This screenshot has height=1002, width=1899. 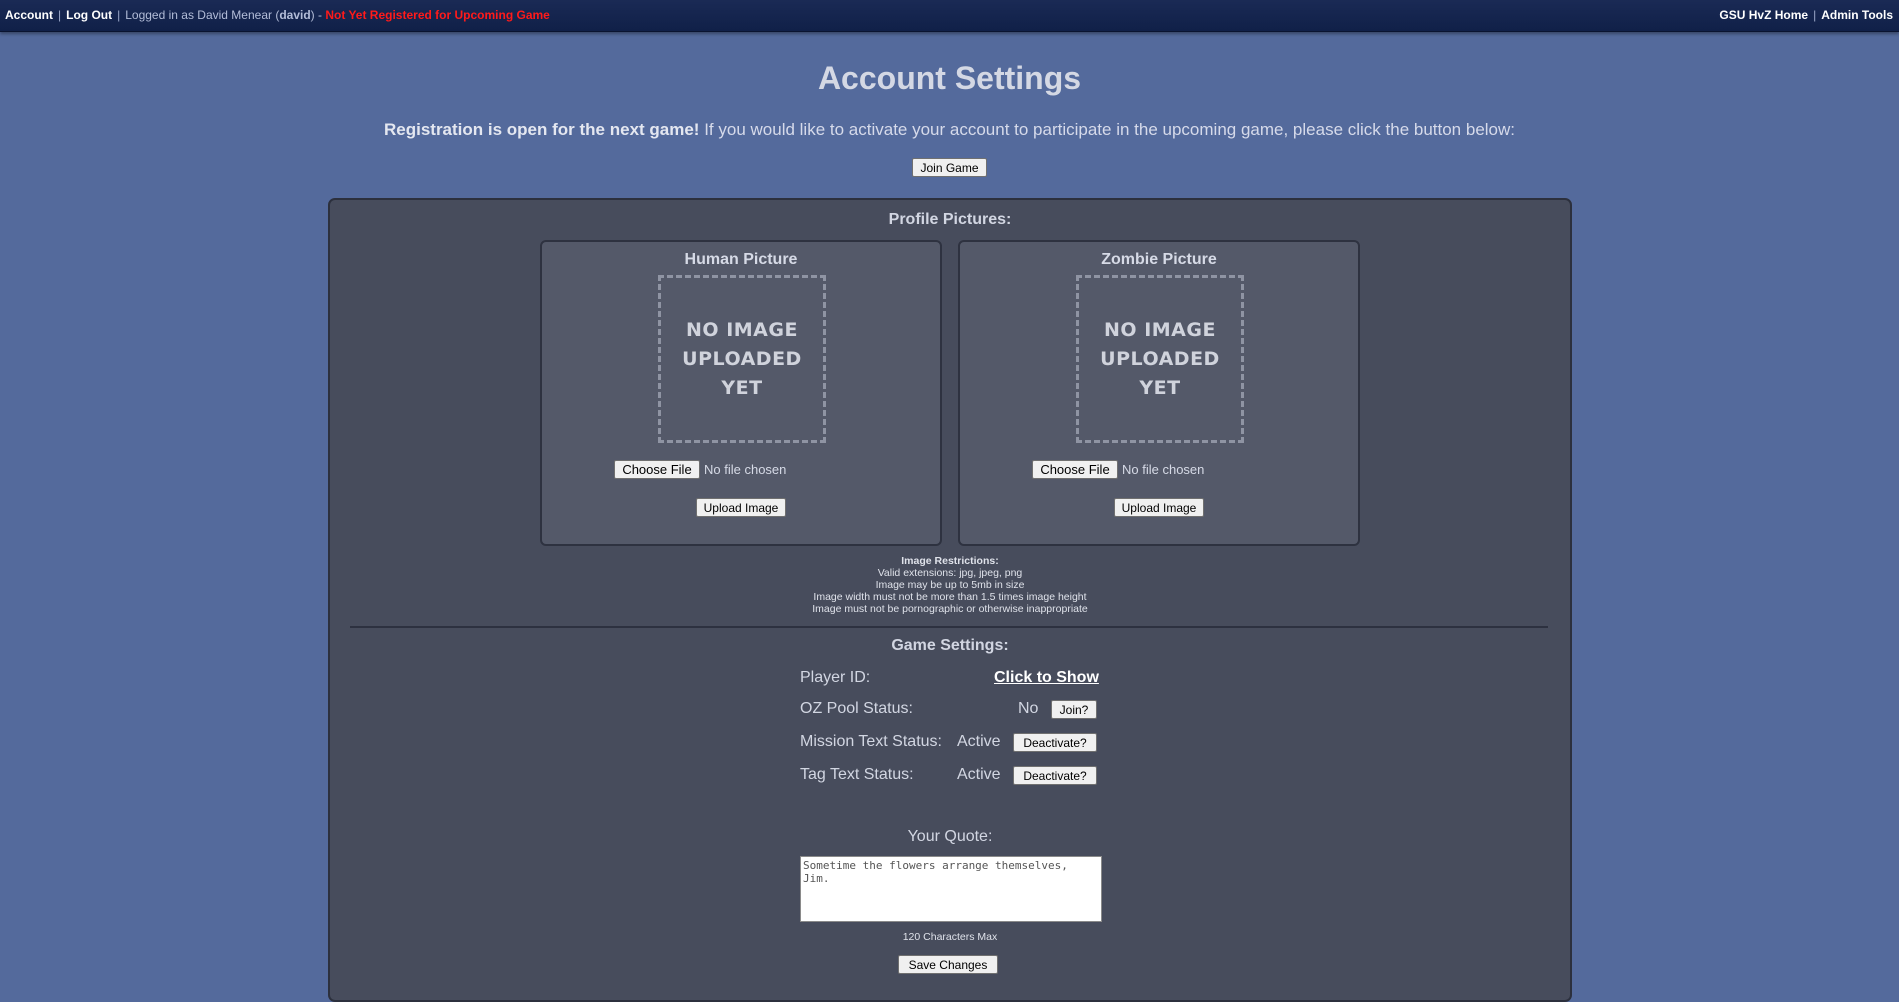 I want to click on logged-in-prefix: Logged in as David Menear (, so click(x=202, y=15).